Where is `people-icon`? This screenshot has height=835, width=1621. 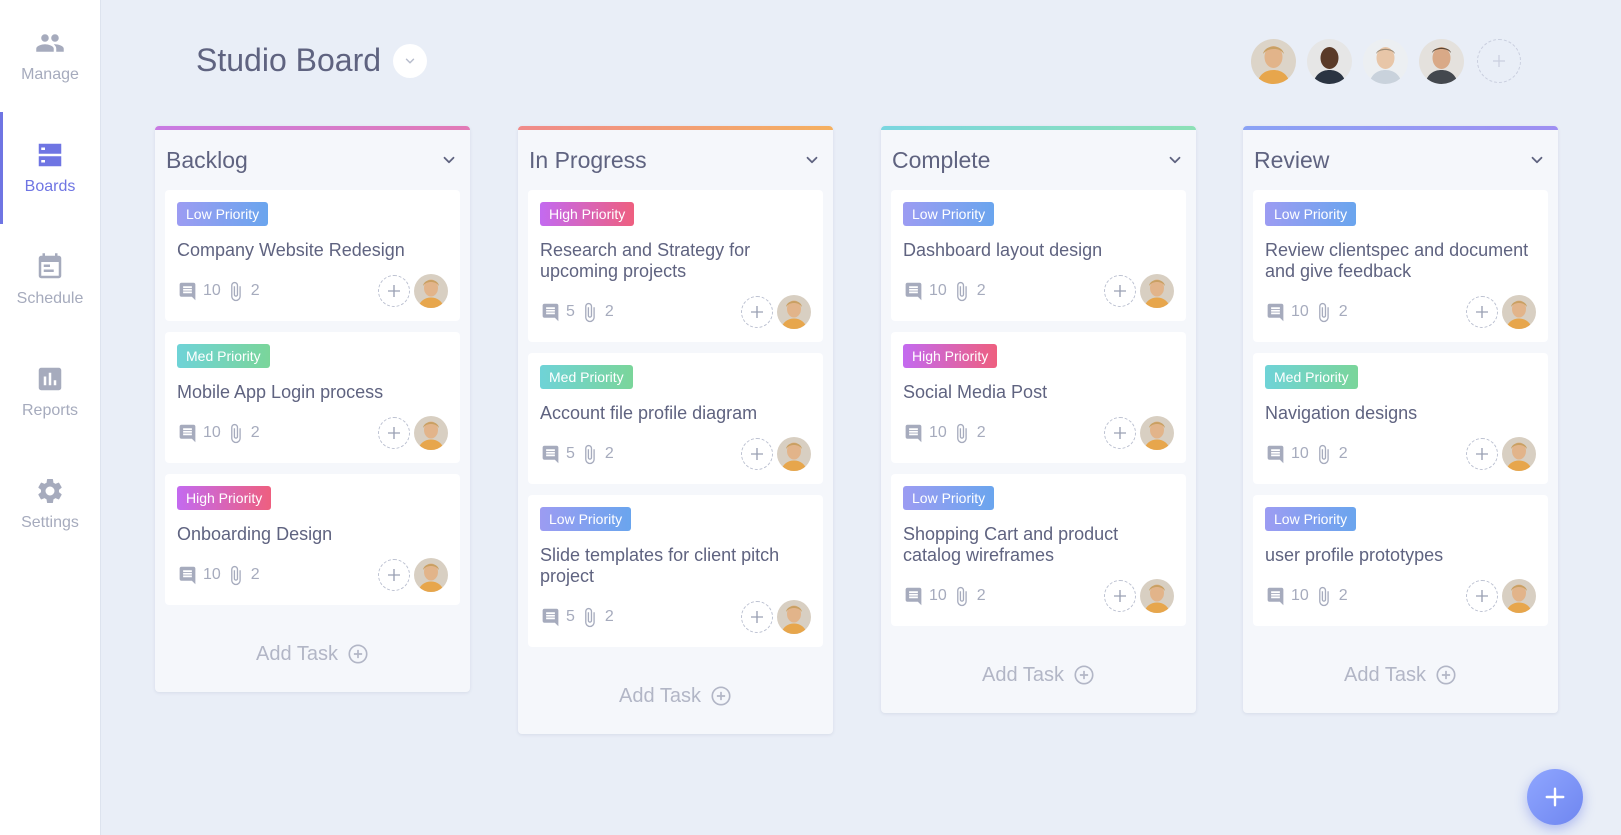 people-icon is located at coordinates (50, 43).